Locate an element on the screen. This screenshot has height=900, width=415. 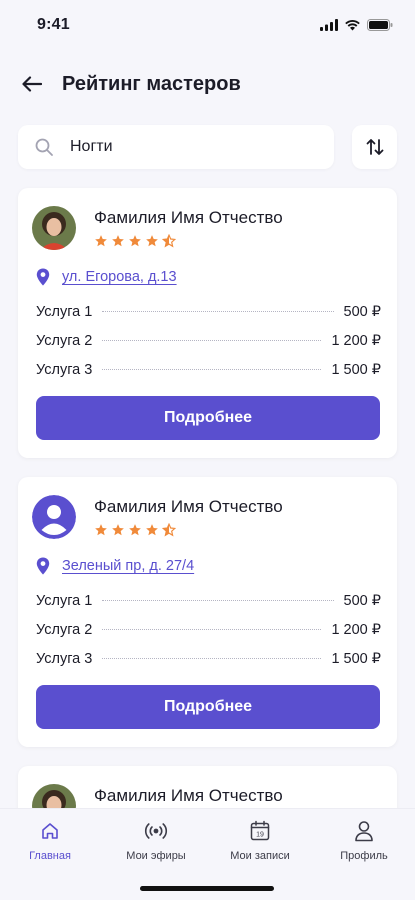
status-bar: 9:41 is located at coordinates (207, 25).